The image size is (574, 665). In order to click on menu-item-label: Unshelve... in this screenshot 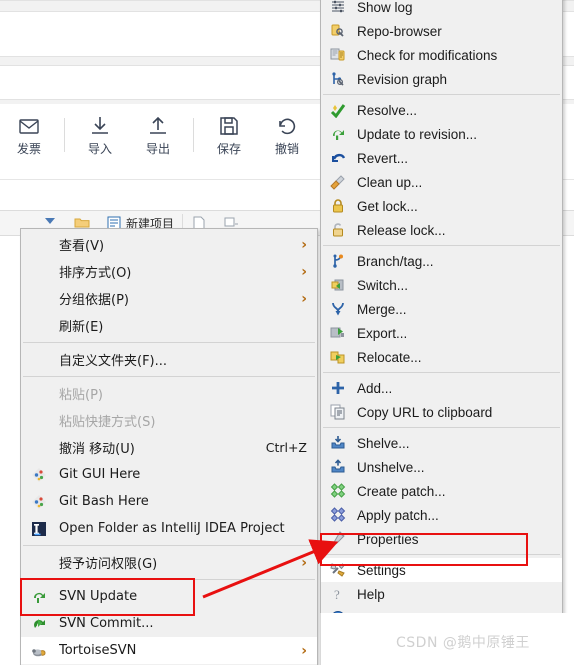, I will do `click(391, 467)`.